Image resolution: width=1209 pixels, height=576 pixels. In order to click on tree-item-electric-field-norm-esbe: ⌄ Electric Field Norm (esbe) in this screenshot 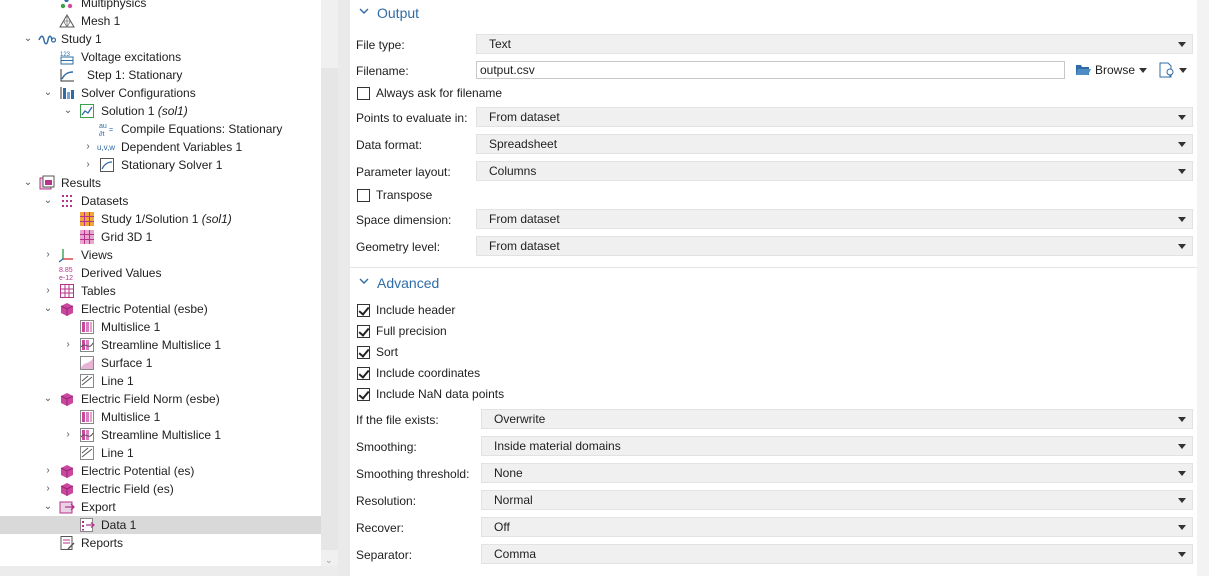, I will do `click(160, 399)`.